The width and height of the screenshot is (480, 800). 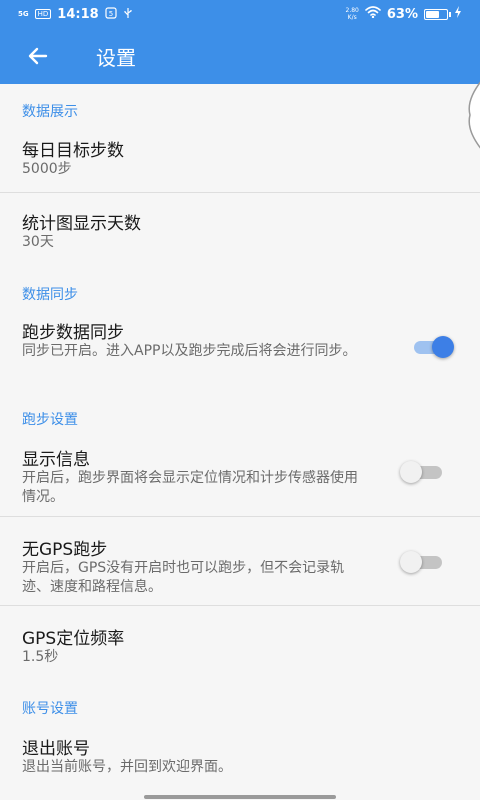 I want to click on no-gps-description: 开启后，GPS没有开启时也可以跑步，但不会记录轨迹、速度和路程信息。, so click(x=183, y=577).